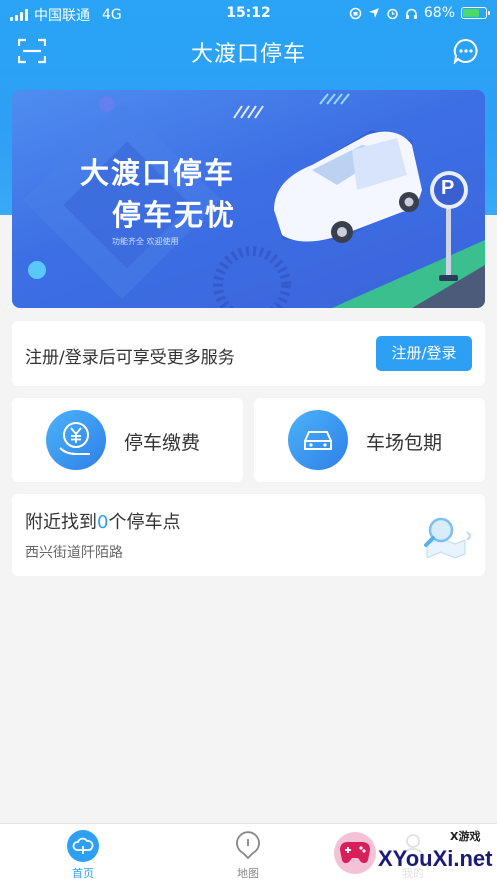 This screenshot has height=883, width=497. I want to click on magnifier-map-icon, so click(447, 537).